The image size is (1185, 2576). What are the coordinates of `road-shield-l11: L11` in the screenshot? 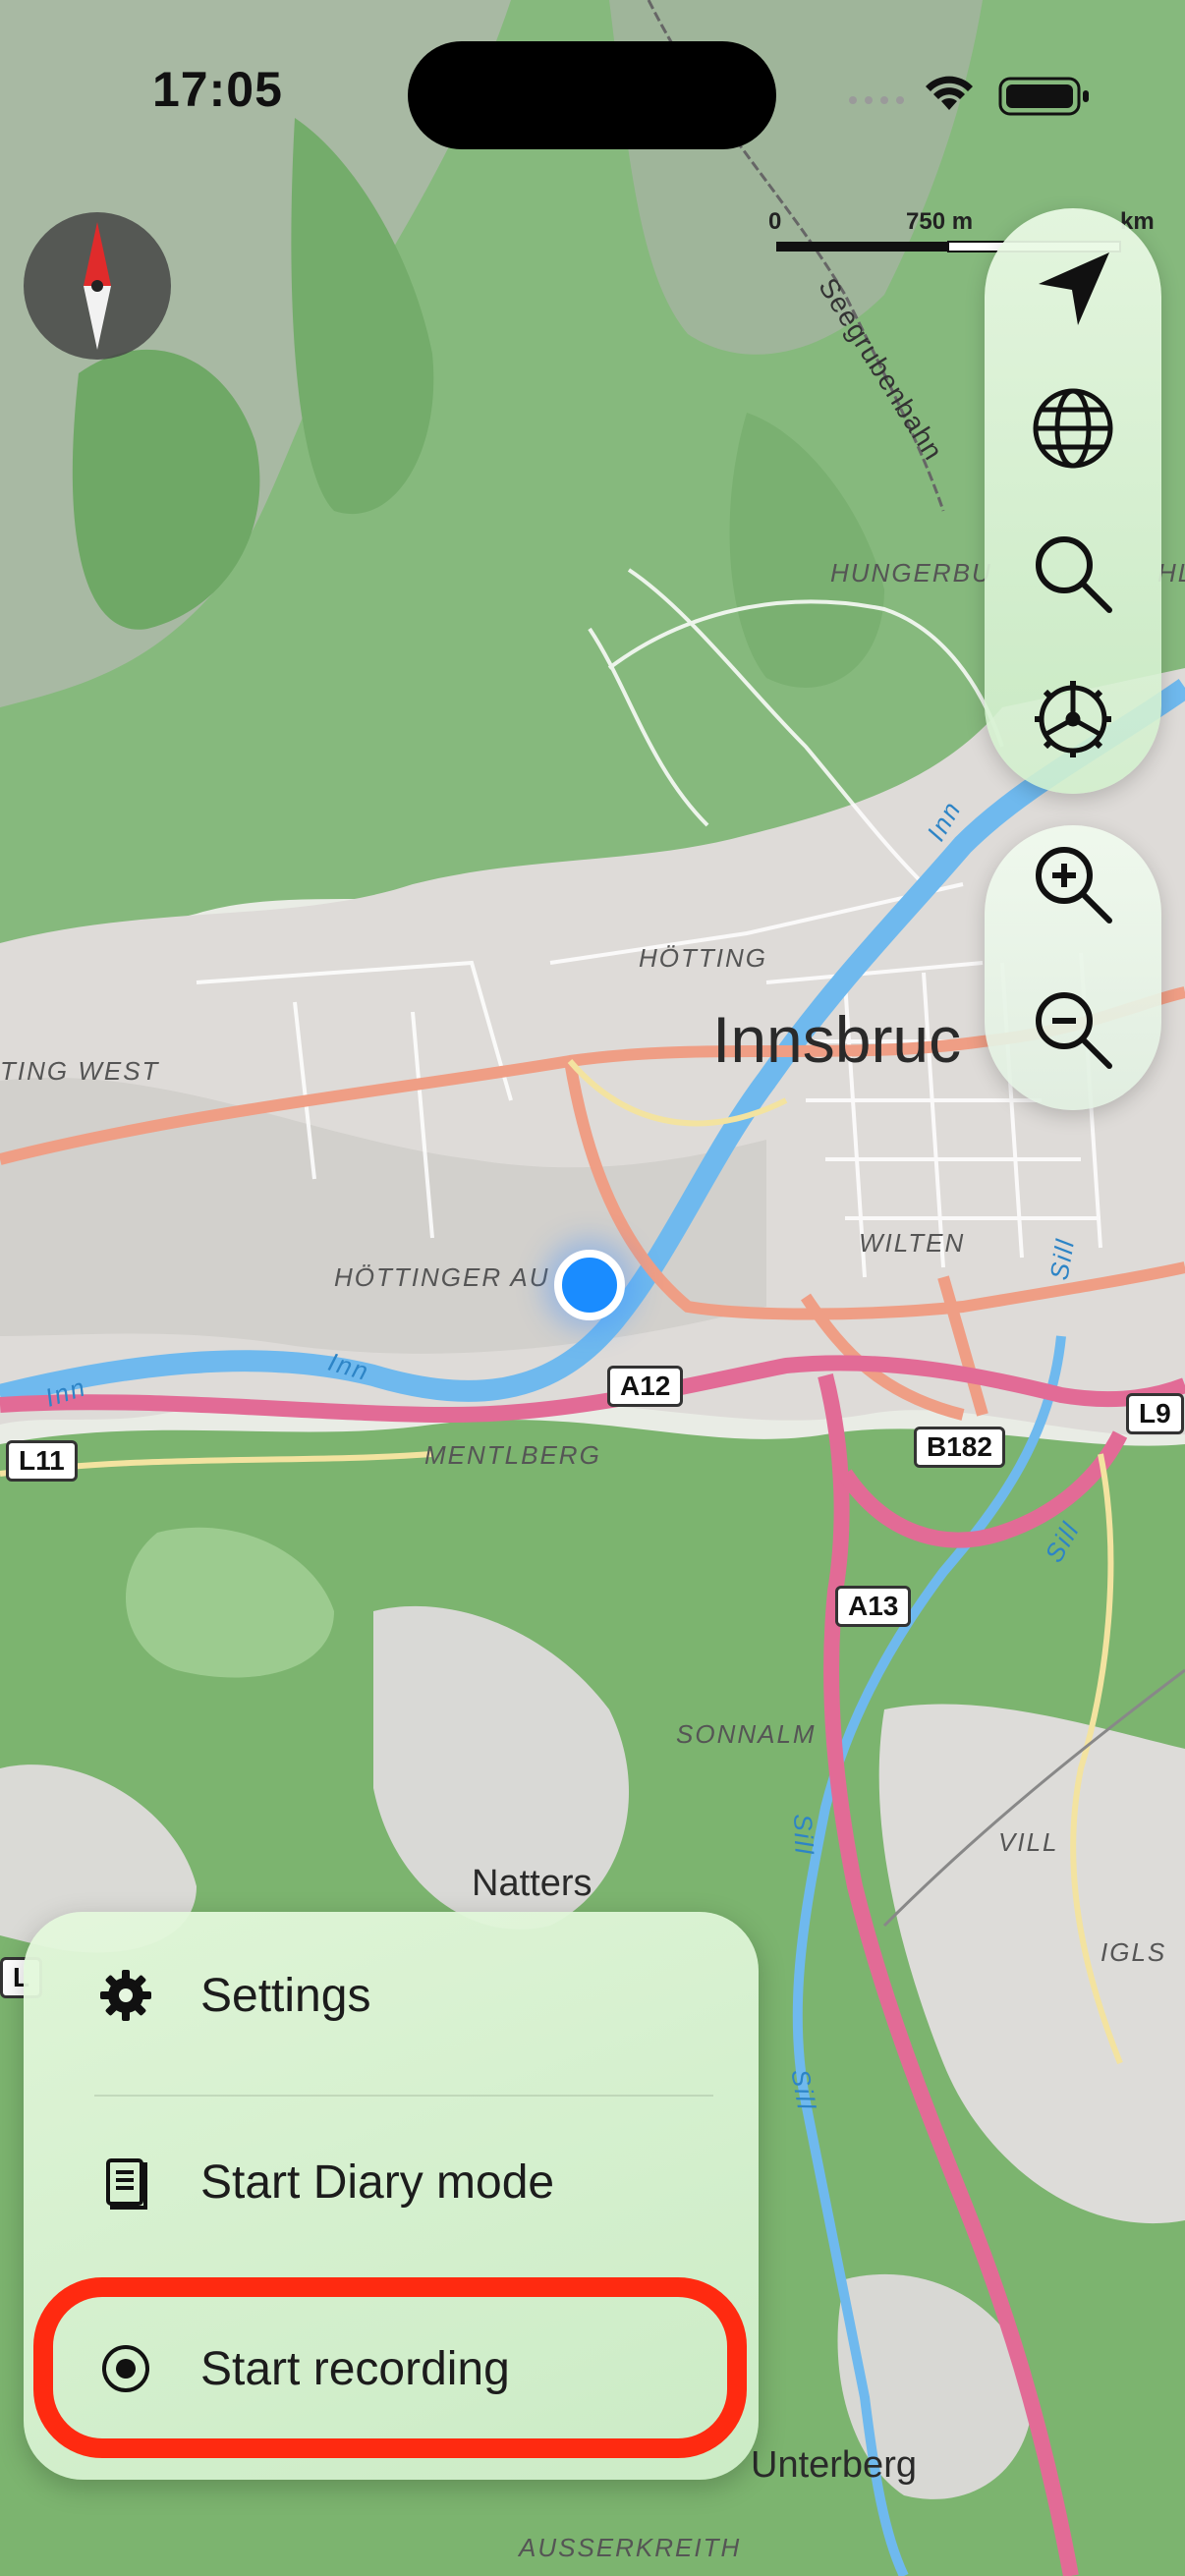 It's located at (42, 1461).